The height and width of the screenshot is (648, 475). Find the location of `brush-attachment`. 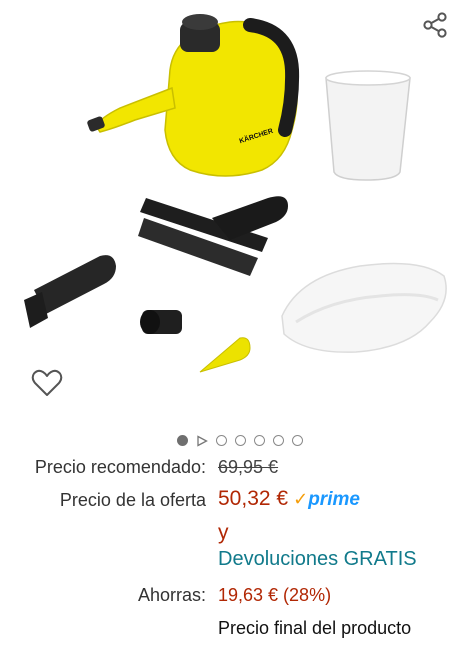

brush-attachment is located at coordinates (213, 236).